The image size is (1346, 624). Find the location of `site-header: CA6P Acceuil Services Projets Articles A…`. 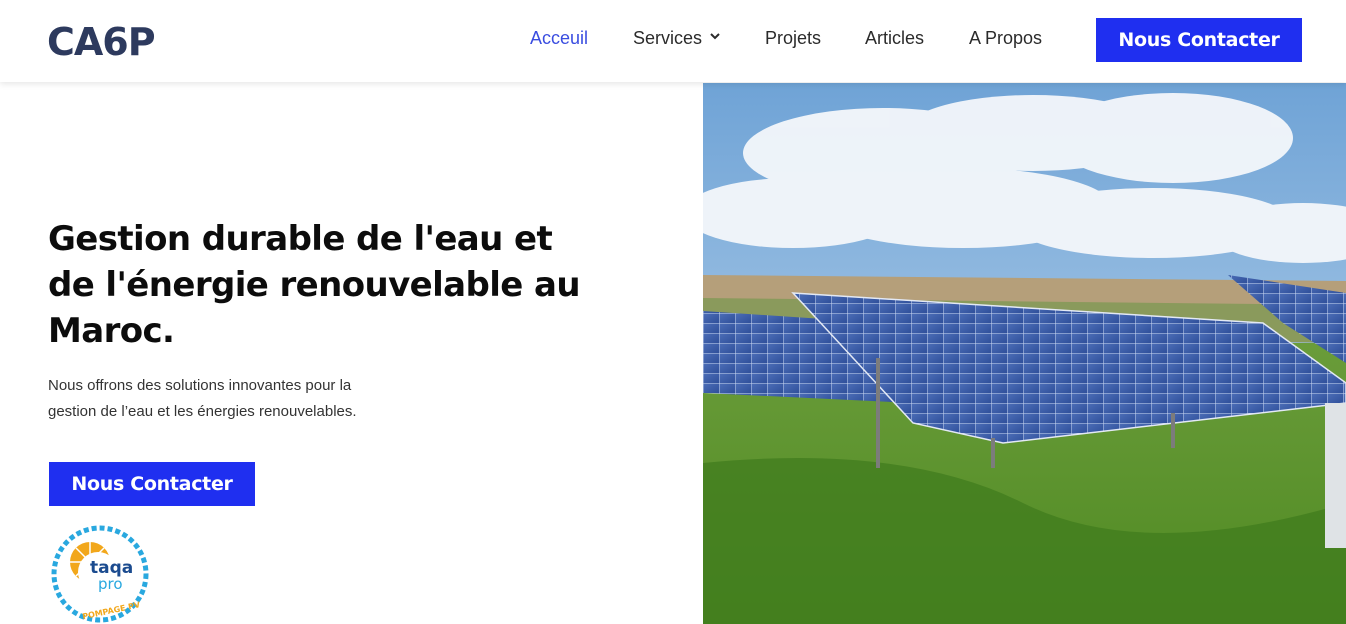

site-header: CA6P Acceuil Services Projets Articles A… is located at coordinates (673, 41).